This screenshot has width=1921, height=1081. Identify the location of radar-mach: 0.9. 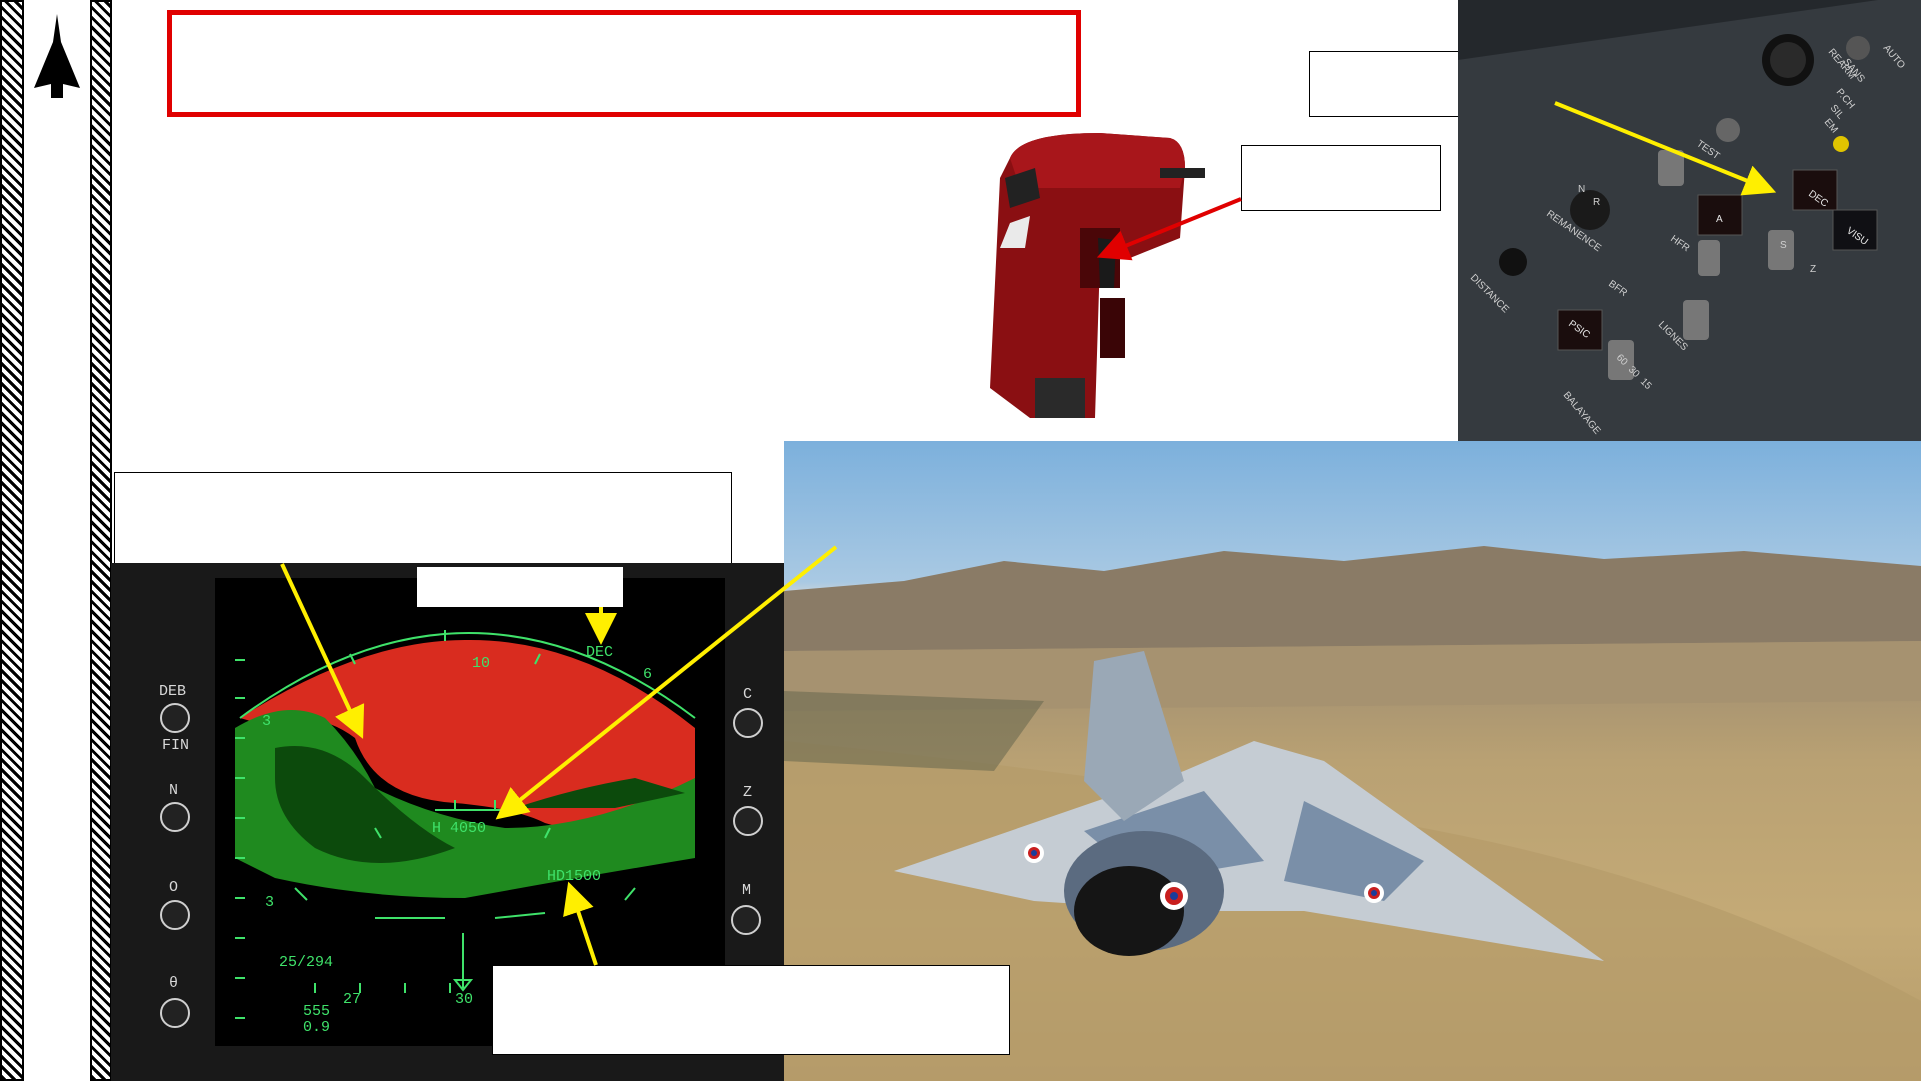
(317, 1027).